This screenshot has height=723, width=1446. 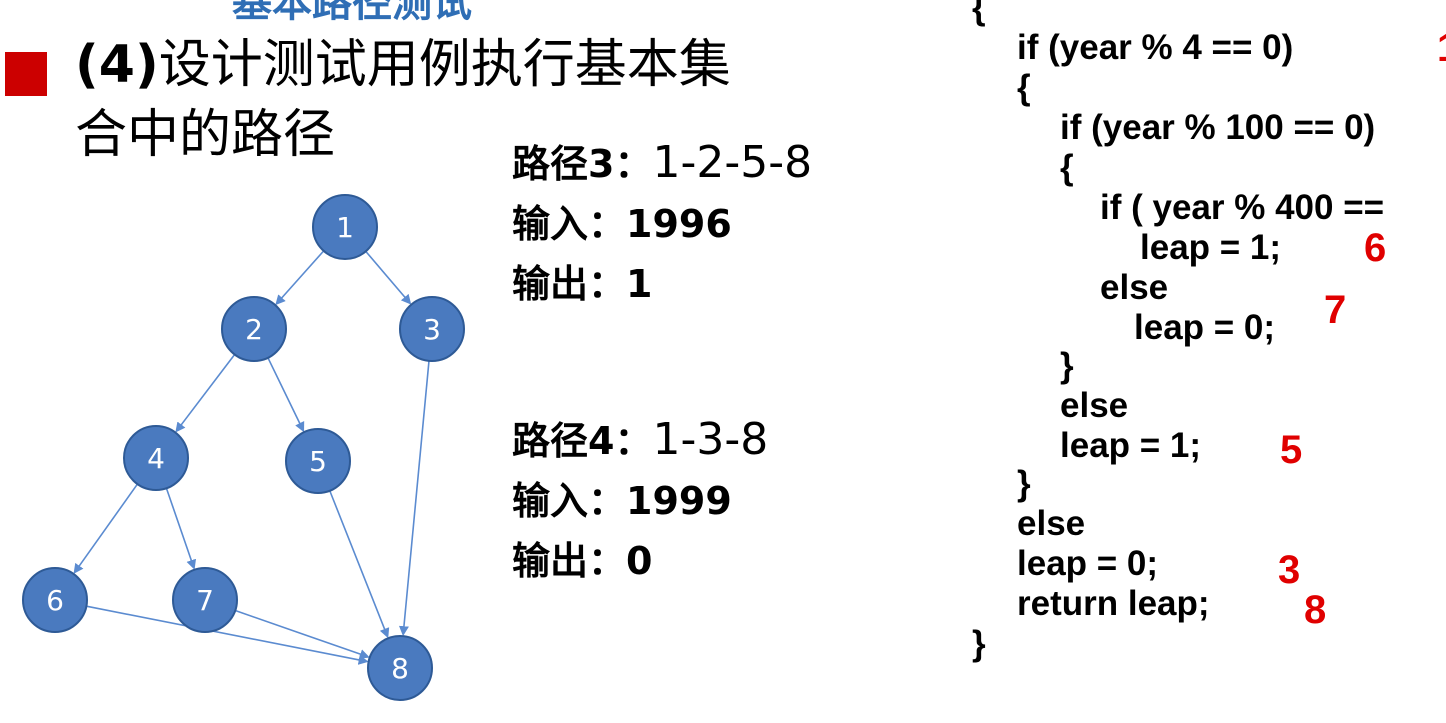 I want to click on path-4-output: 输出：0, so click(x=582, y=561).